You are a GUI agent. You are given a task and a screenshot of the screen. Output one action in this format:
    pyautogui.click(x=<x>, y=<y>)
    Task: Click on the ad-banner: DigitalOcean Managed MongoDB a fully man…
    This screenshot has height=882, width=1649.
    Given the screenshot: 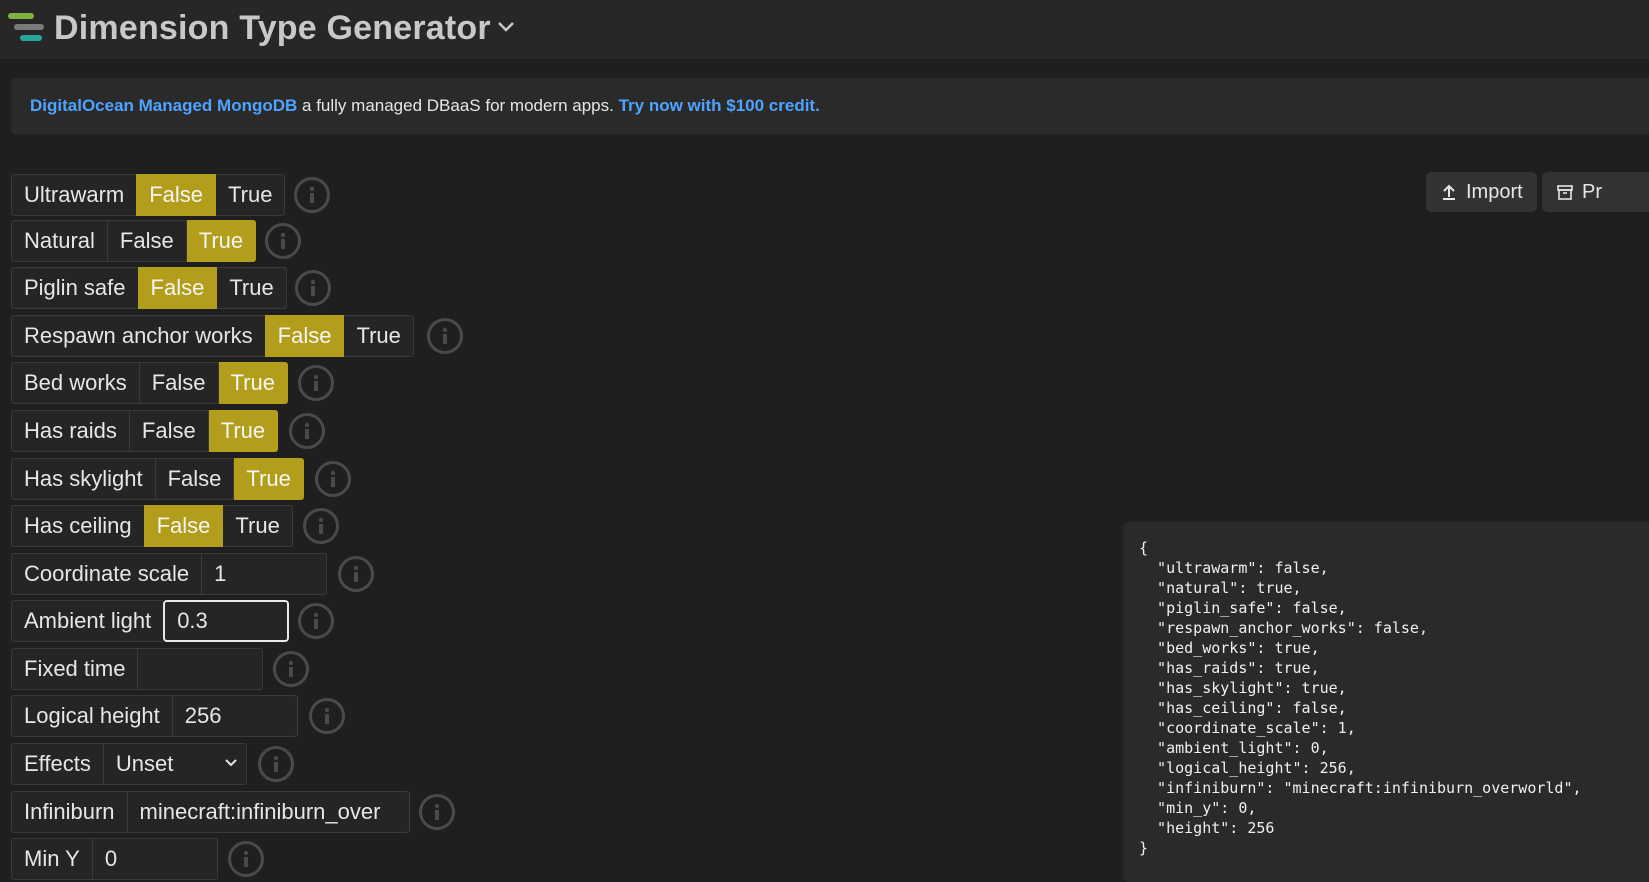 What is the action you would take?
    pyautogui.click(x=830, y=106)
    